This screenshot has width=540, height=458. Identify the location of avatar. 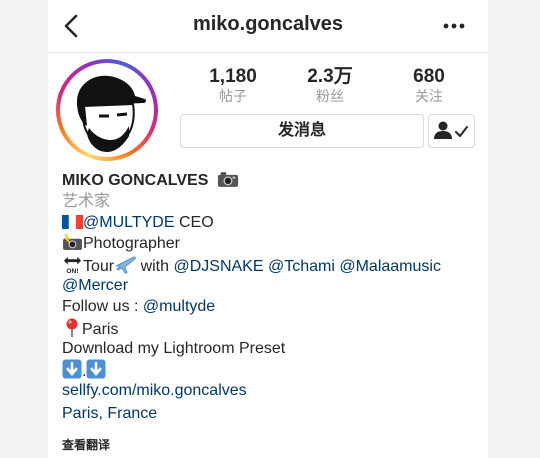
(107, 110).